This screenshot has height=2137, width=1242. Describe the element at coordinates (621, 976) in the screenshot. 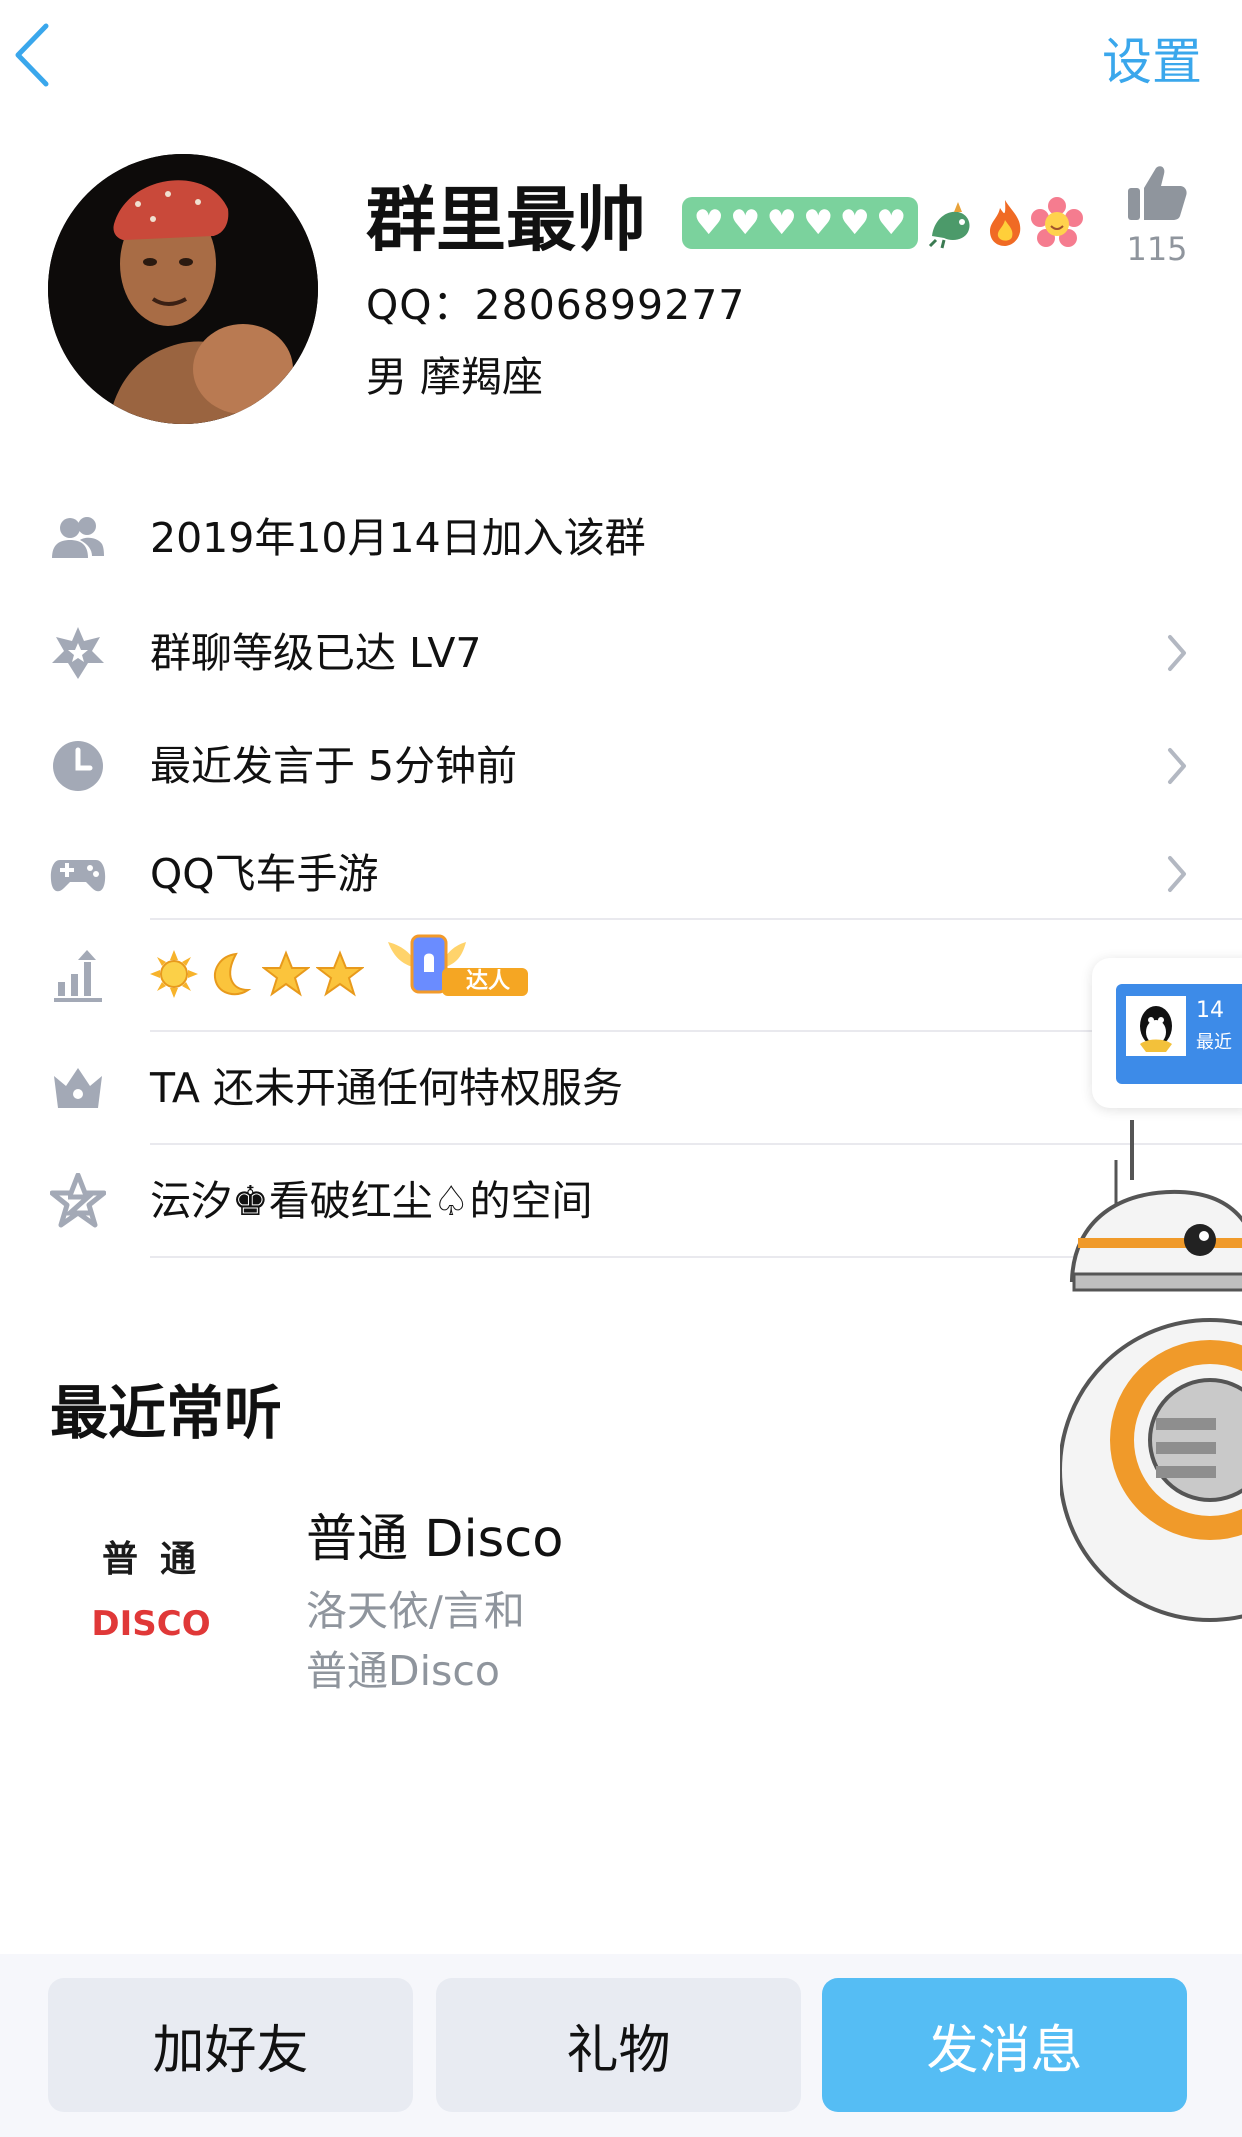

I see `info-row-qq-level: 达人` at that location.